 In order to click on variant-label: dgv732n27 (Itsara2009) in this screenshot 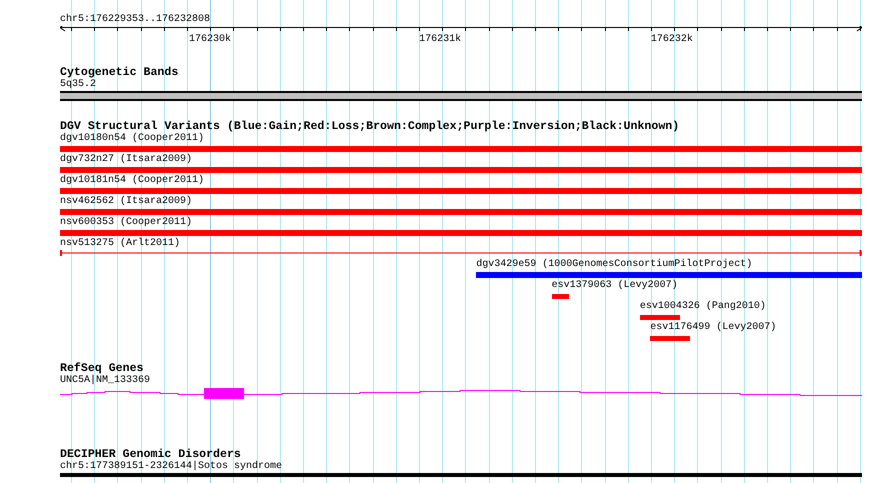, I will do `click(126, 160)`.